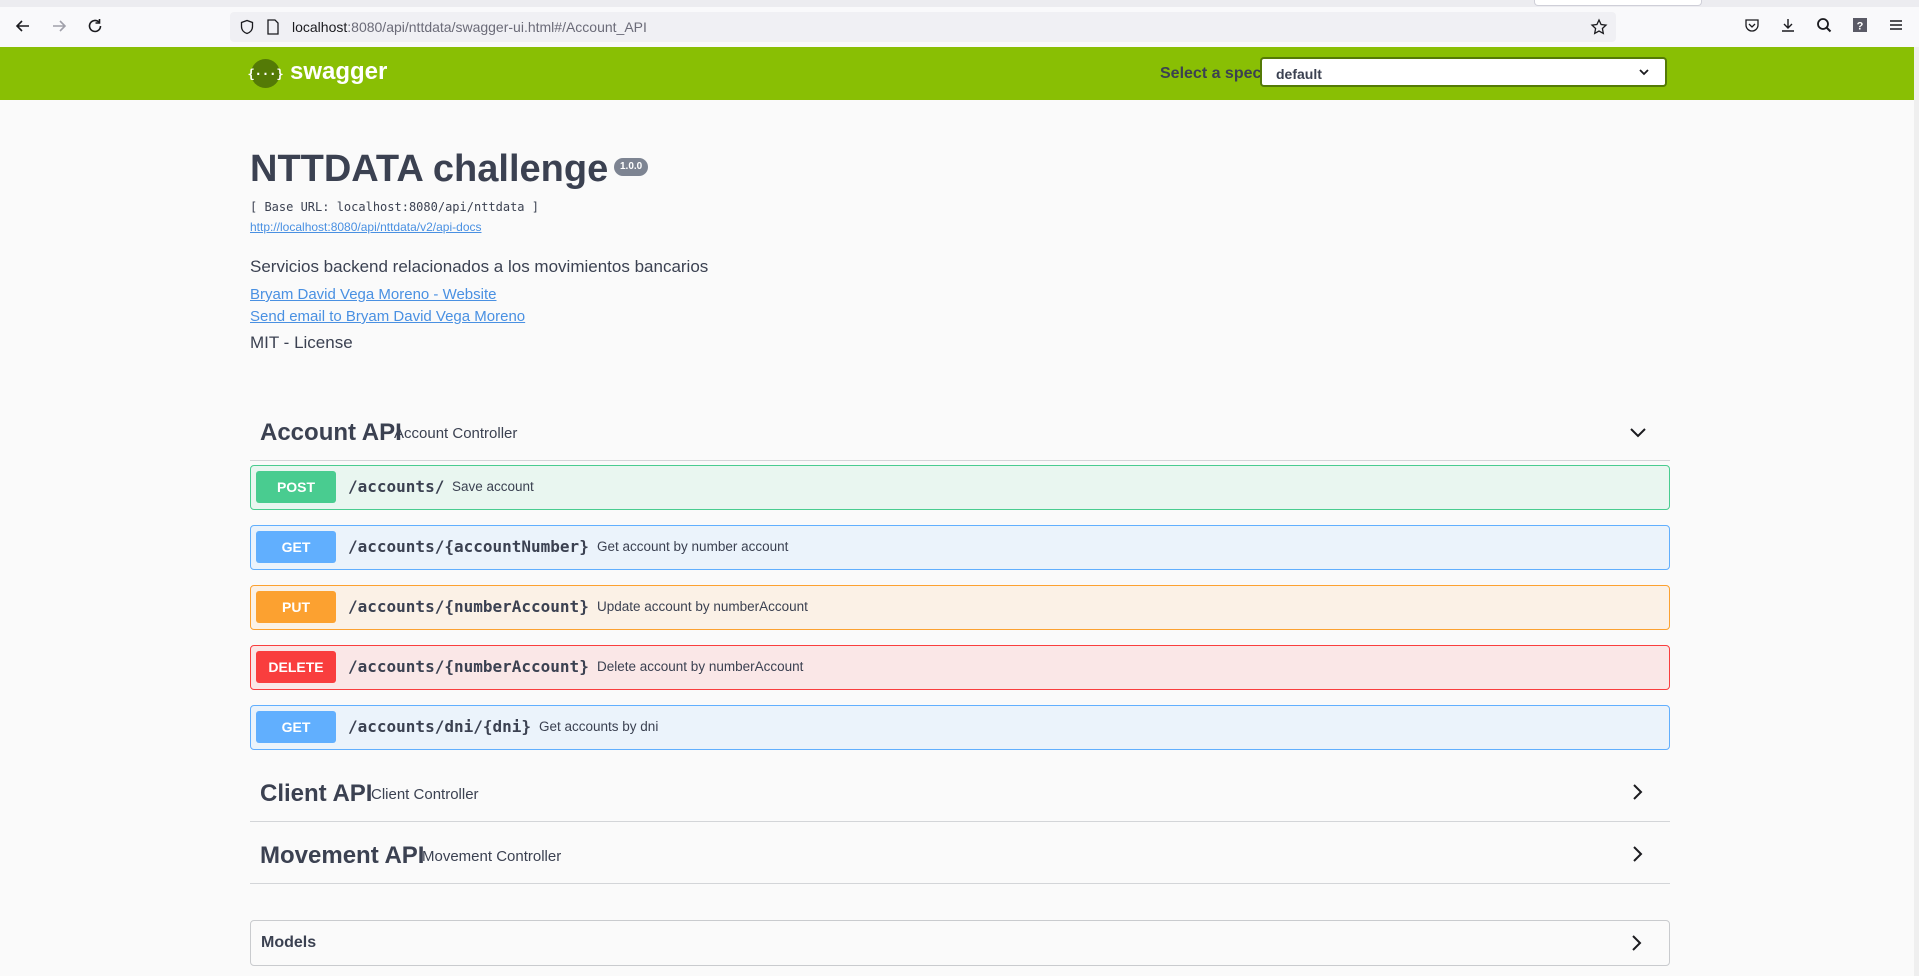  I want to click on tag-name: Client API, so click(316, 793).